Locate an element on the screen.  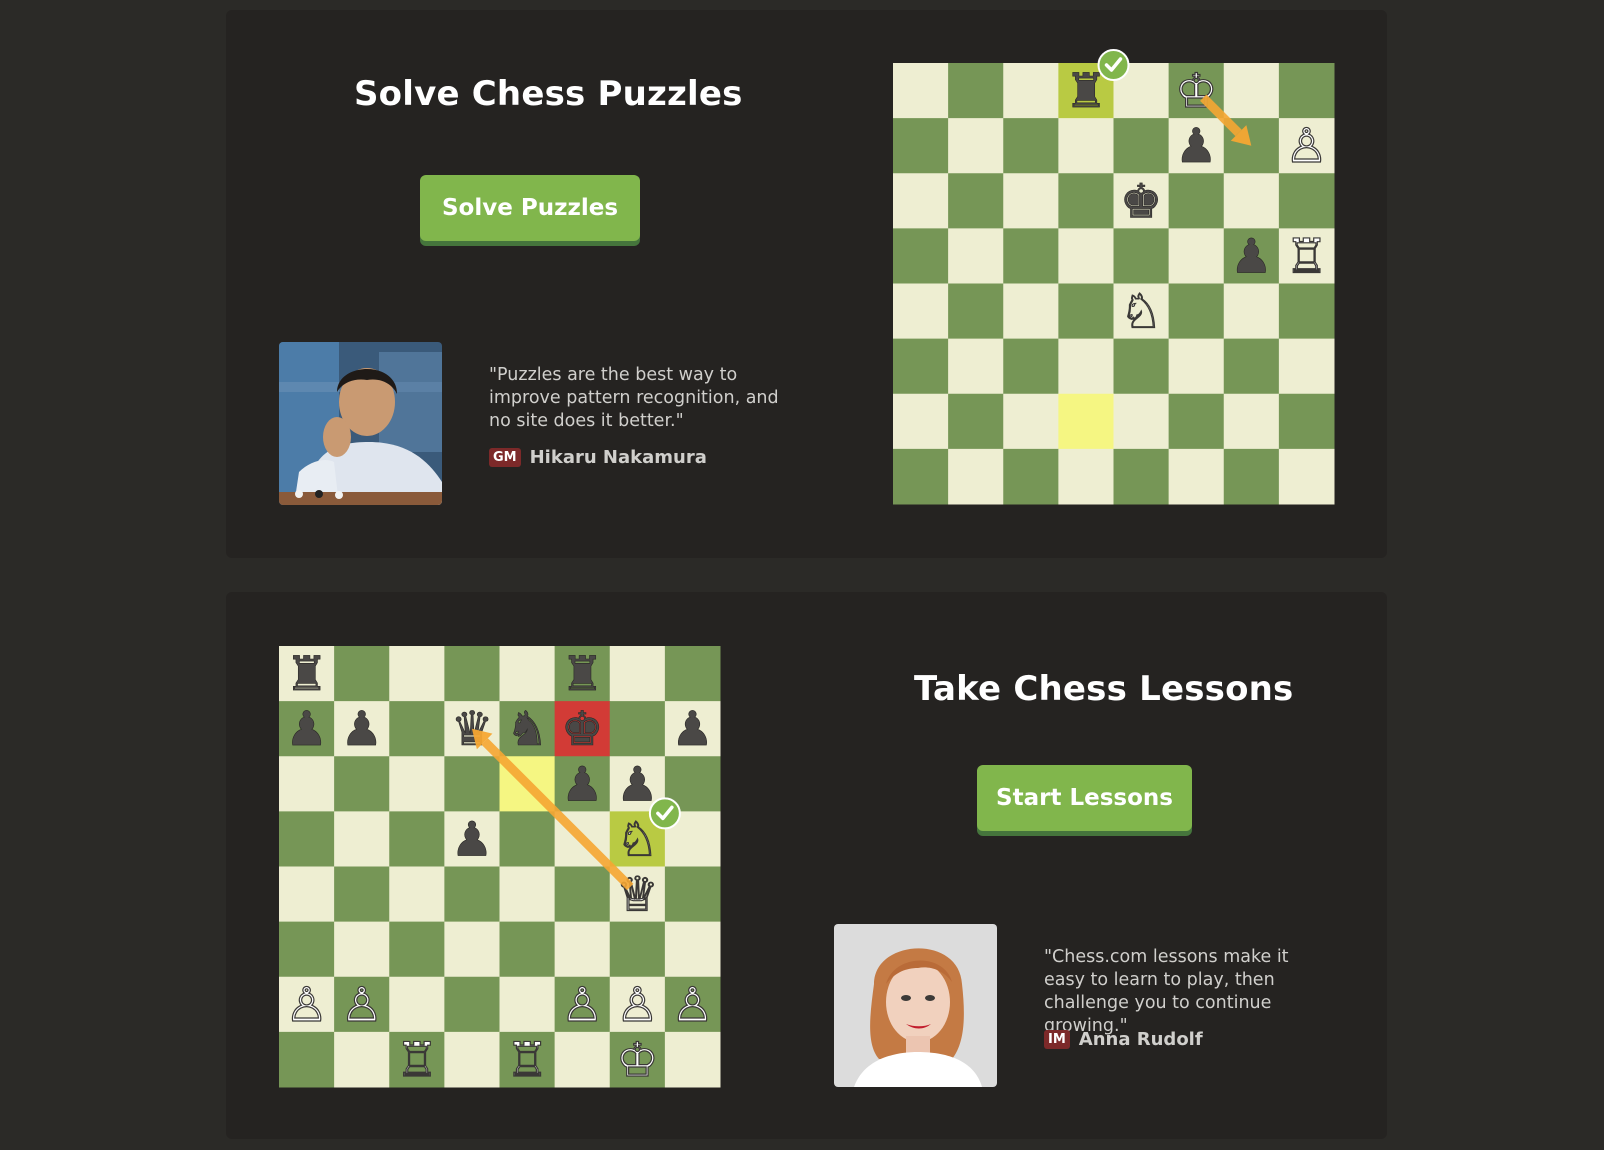
start-lessons-button: Start Lessons is located at coordinates (1084, 798).